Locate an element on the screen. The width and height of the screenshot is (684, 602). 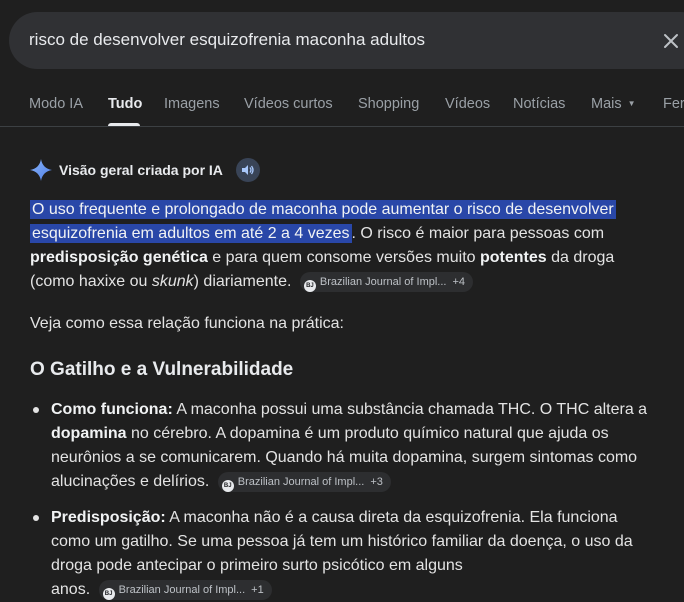
chevron-down-icon: ▼ is located at coordinates (631, 103).